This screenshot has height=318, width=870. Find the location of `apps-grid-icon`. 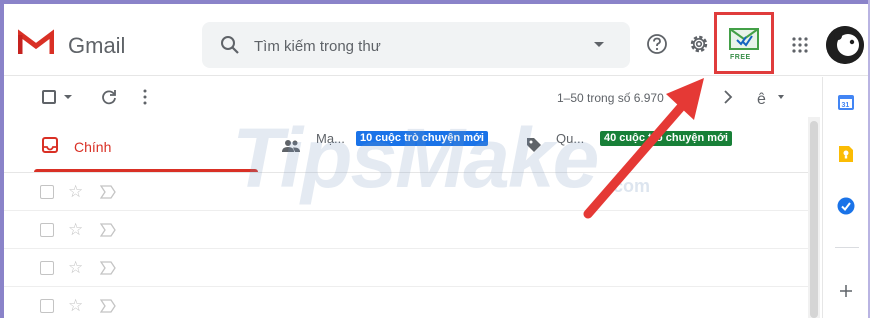

apps-grid-icon is located at coordinates (800, 45).